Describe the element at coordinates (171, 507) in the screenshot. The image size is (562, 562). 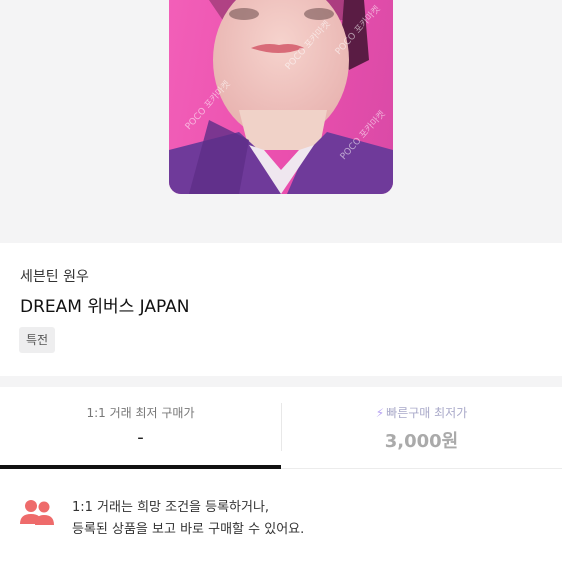
I see `notice-text-line1: 1:1 거래는 희망 조건을 등록하거나,` at that location.